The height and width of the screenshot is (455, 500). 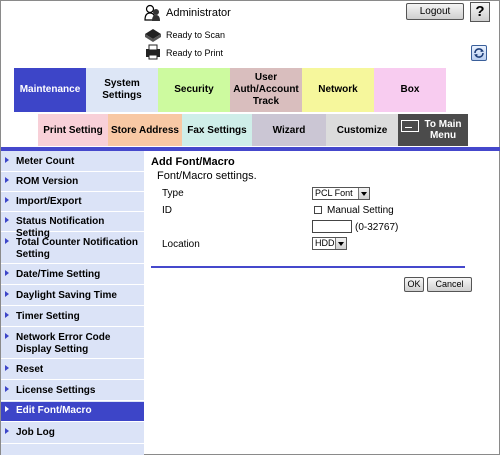 I want to click on refresh-button, so click(x=479, y=53).